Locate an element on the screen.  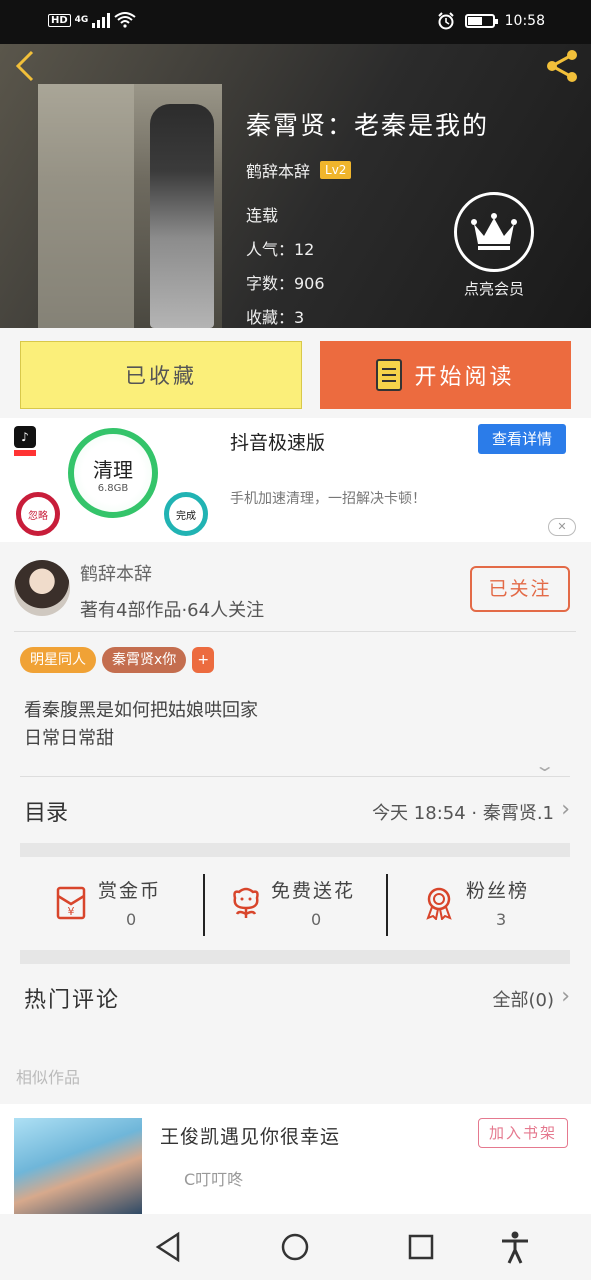
book-description-line: 看秦腹黑是如何把姑娘哄回家 is located at coordinates (141, 710).